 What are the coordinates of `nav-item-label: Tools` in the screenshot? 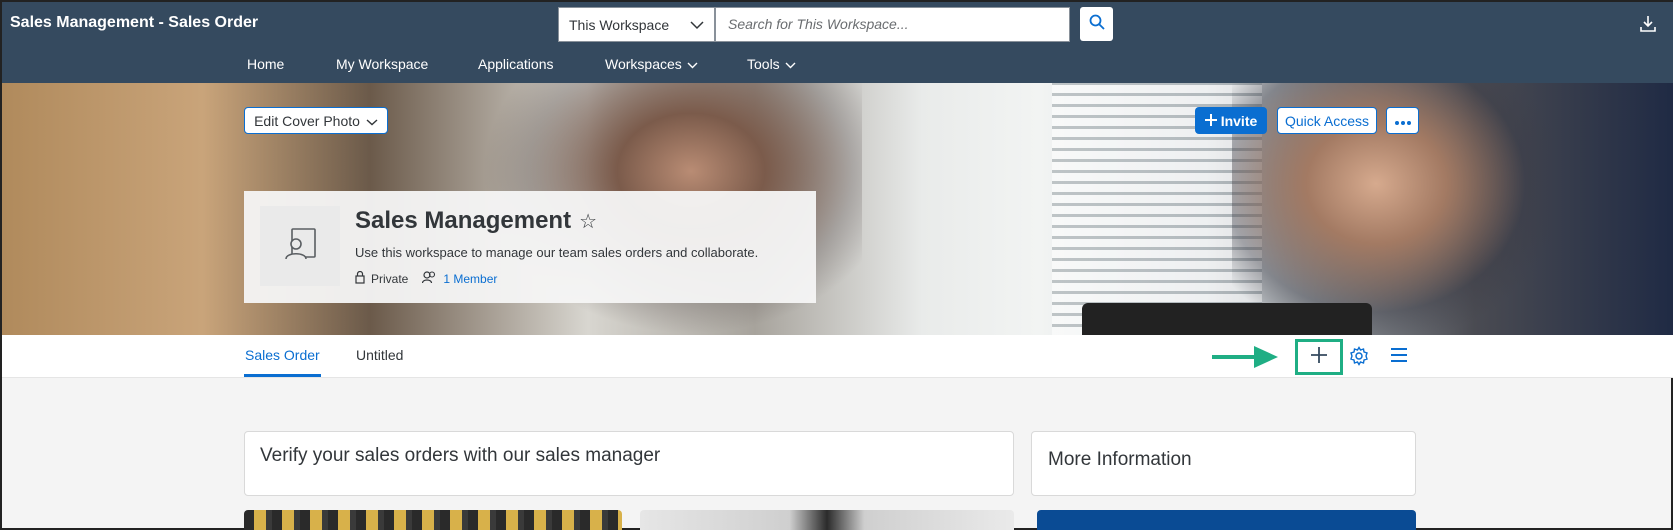 It's located at (763, 64).